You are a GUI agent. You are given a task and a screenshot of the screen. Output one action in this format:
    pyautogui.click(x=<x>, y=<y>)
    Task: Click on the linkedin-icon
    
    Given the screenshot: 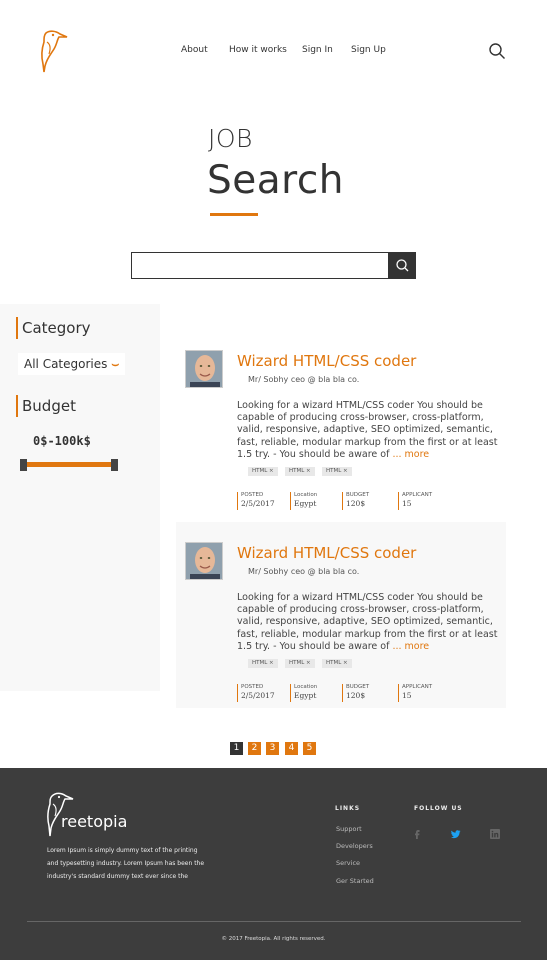 What is the action you would take?
    pyautogui.click(x=495, y=832)
    